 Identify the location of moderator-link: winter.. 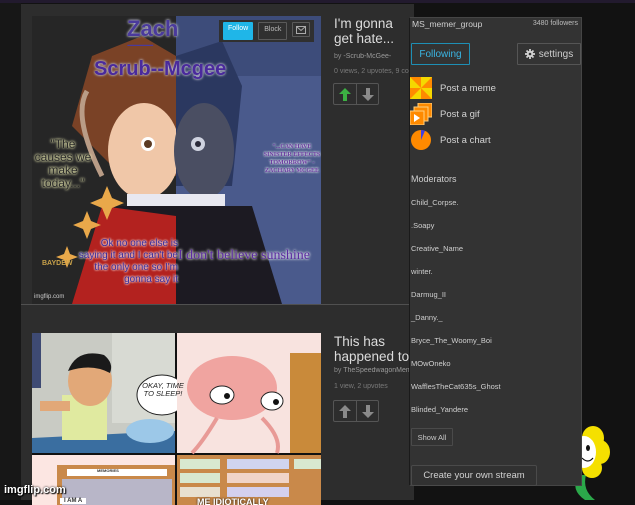
(422, 271).